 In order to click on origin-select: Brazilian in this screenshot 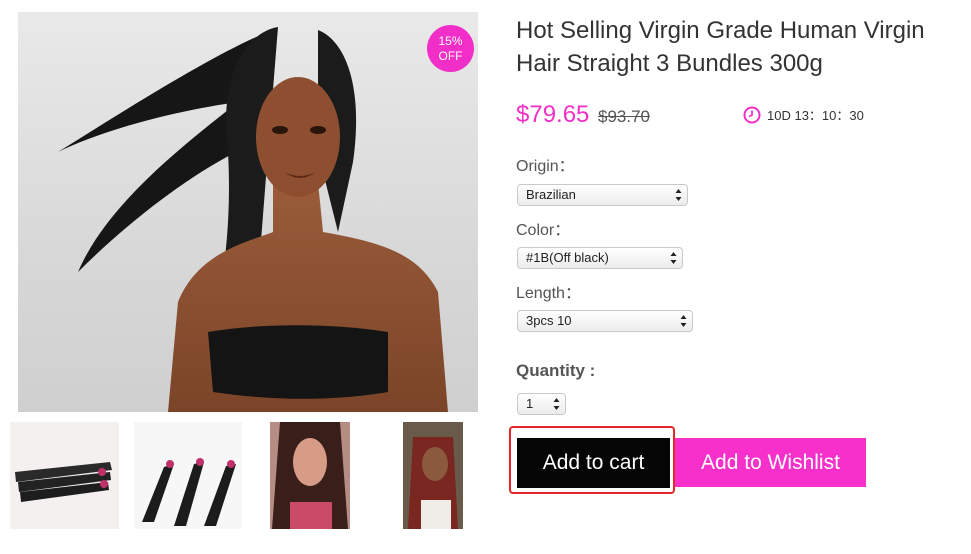, I will do `click(602, 195)`.